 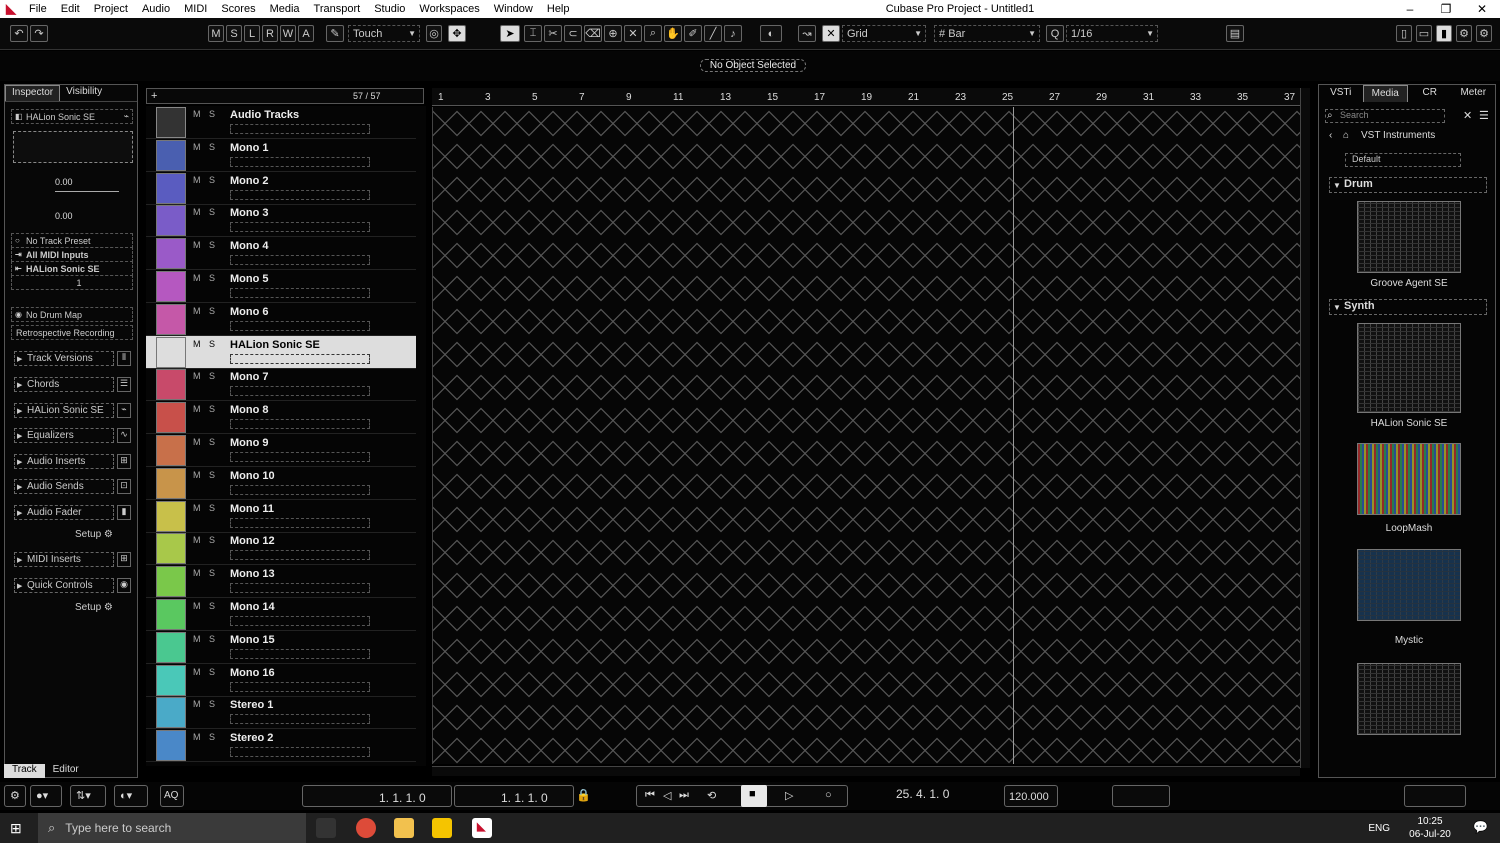 I want to click on close-button: ✕, so click(x=1482, y=9).